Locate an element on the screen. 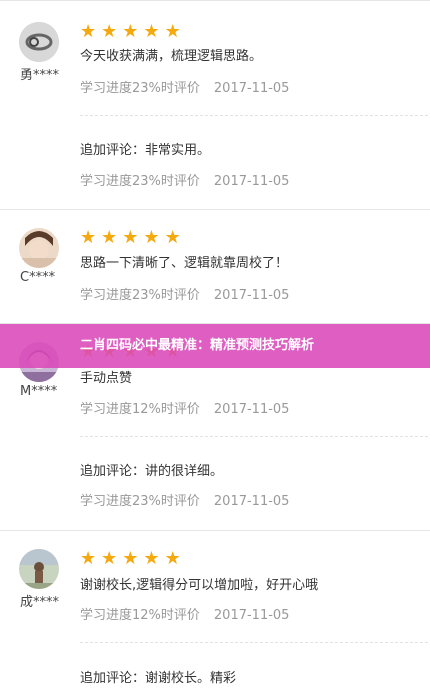 The width and height of the screenshot is (430, 692). username: 勇**** is located at coordinates (40, 75).